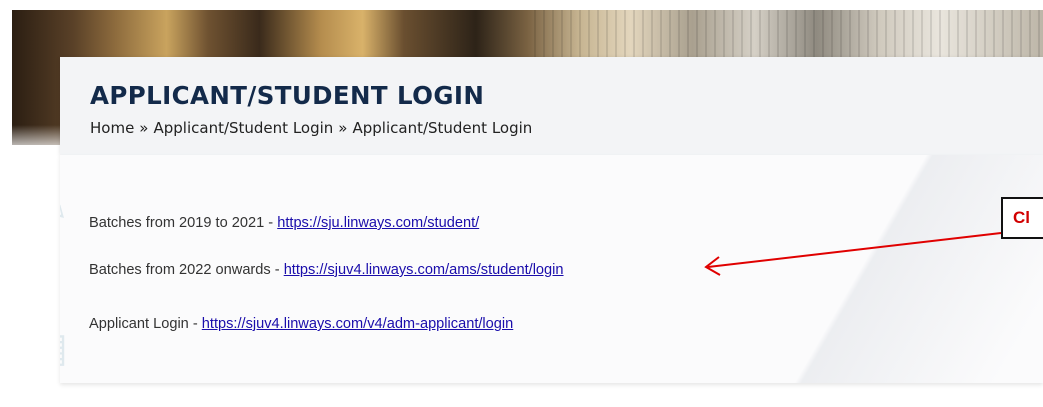  What do you see at coordinates (145, 324) in the screenshot?
I see `login-line-label: Applicant Login -` at bounding box center [145, 324].